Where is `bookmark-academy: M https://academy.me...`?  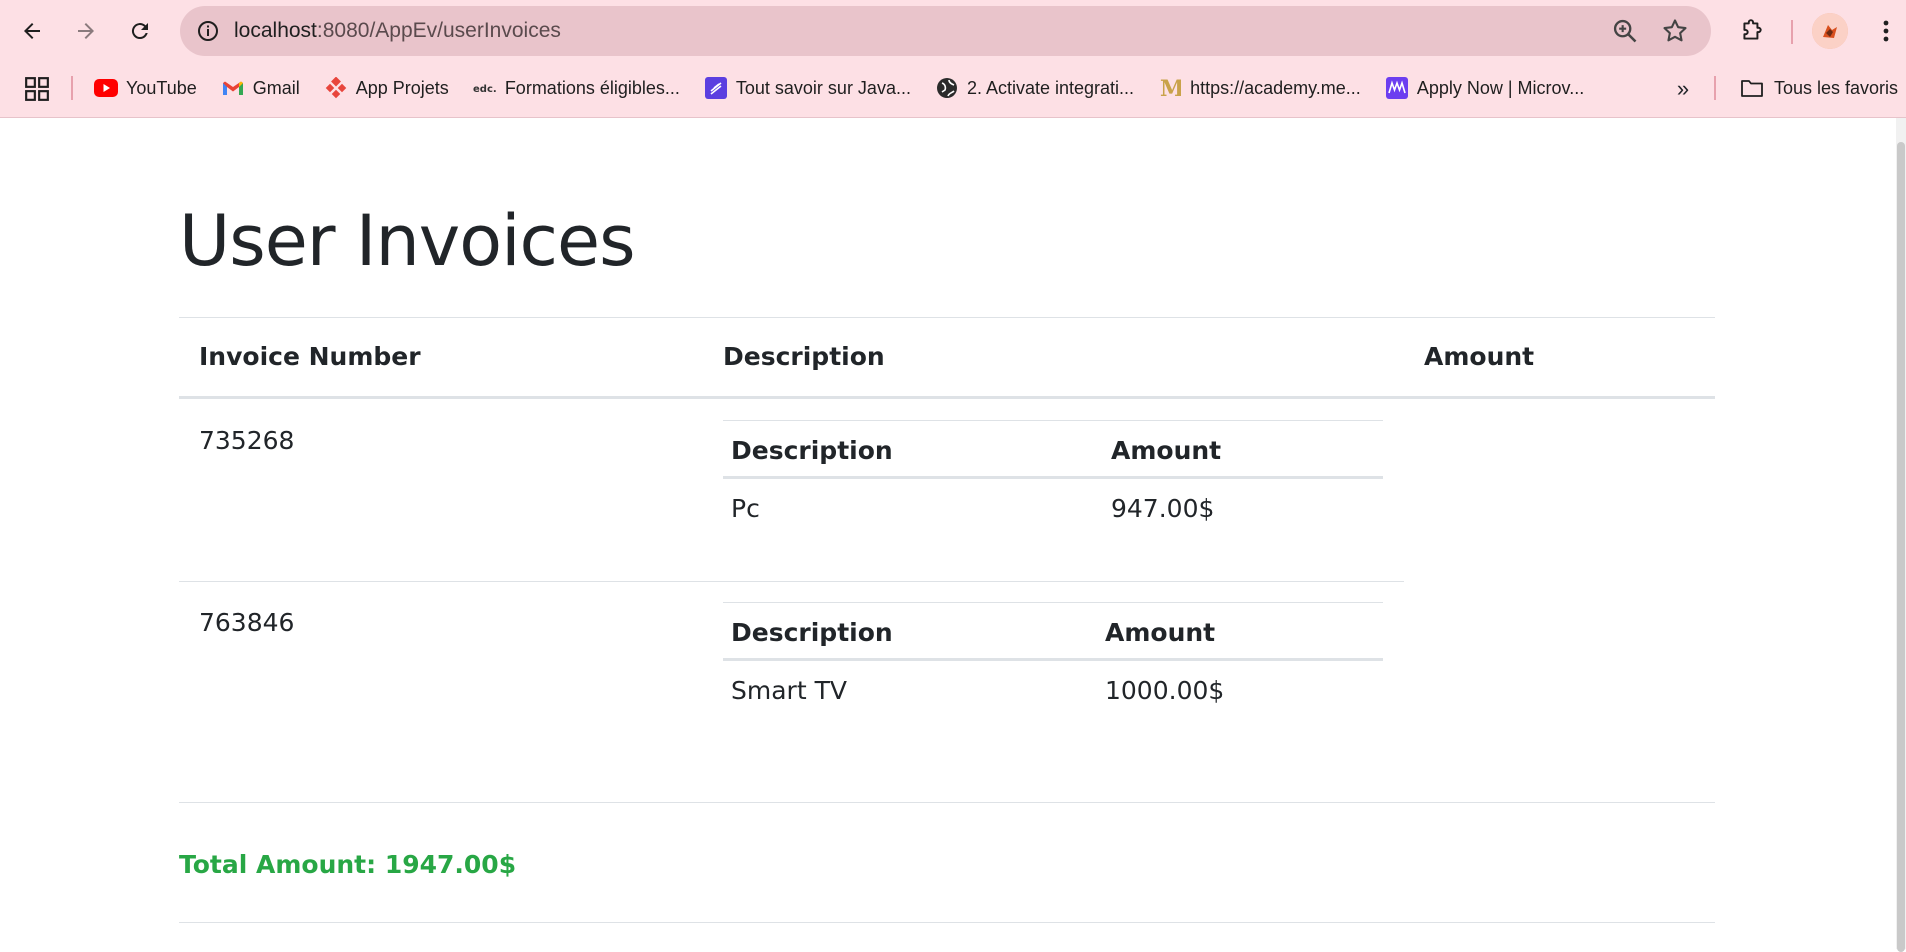 bookmark-academy: M https://academy.me... is located at coordinates (1264, 88).